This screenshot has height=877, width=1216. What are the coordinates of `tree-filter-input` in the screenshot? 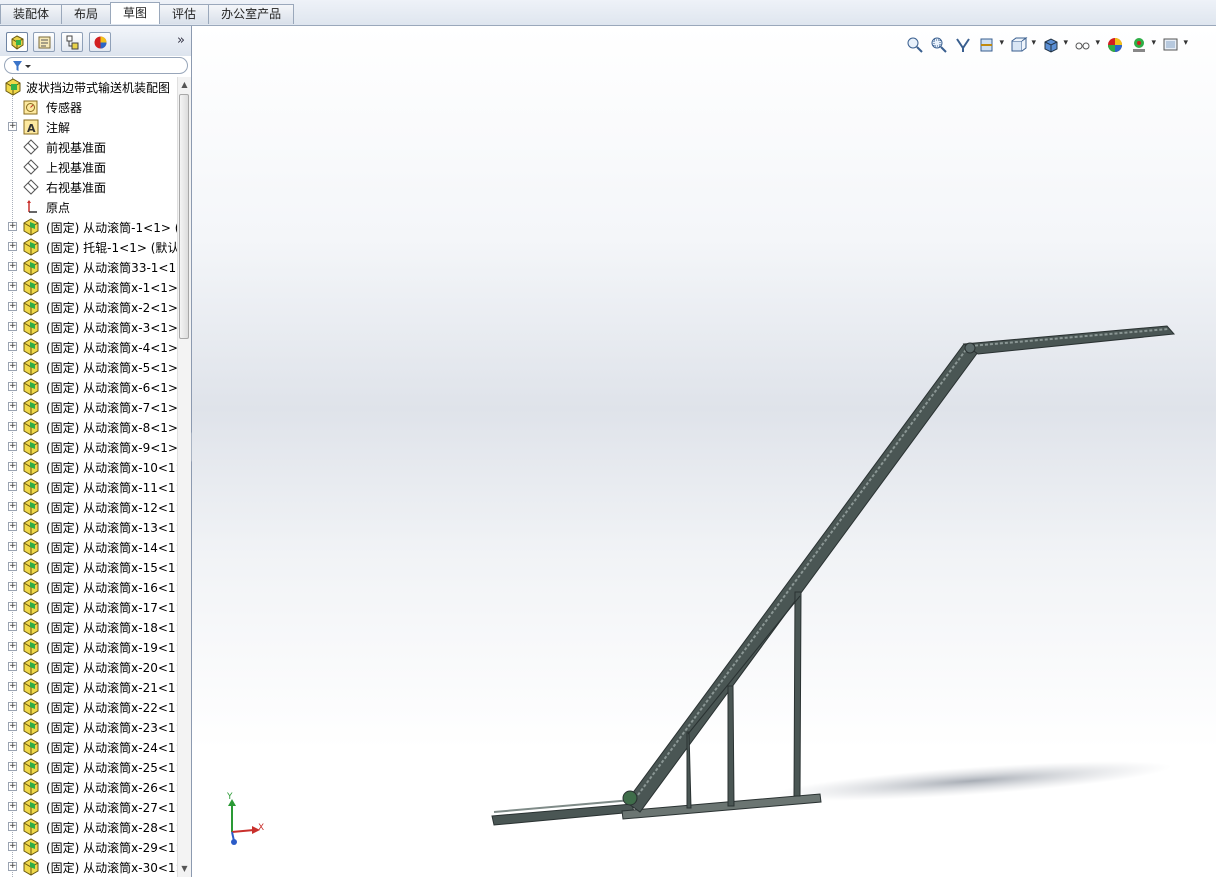 It's located at (96, 65).